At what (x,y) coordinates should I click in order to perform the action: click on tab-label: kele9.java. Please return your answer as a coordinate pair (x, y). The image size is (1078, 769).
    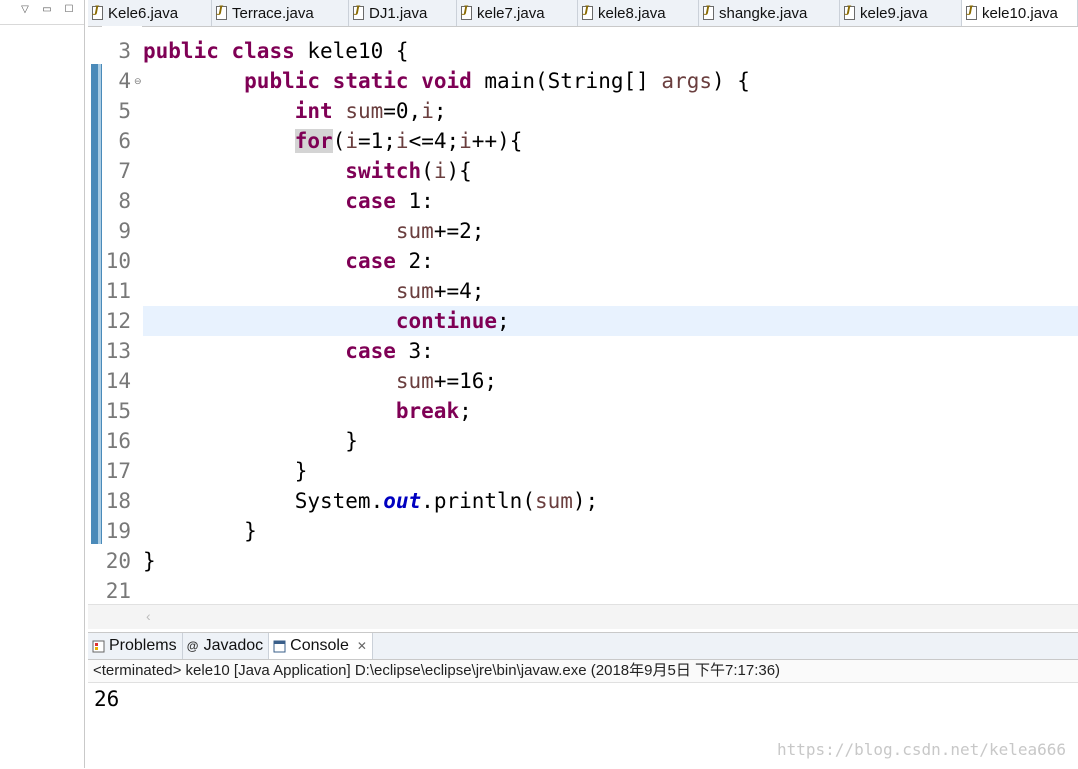
    Looking at the image, I should click on (894, 13).